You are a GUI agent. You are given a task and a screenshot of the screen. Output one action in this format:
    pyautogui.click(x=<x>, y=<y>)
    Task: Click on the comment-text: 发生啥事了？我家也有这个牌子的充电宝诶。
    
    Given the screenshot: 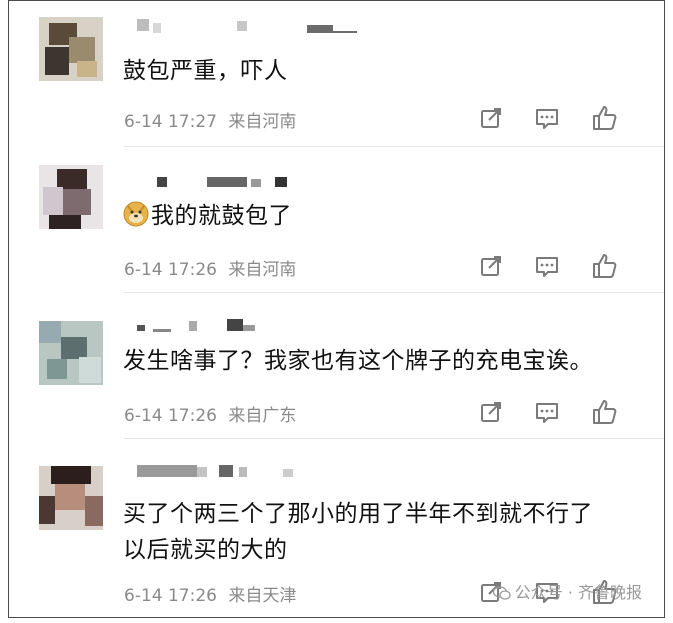 What is the action you would take?
    pyautogui.click(x=358, y=361)
    